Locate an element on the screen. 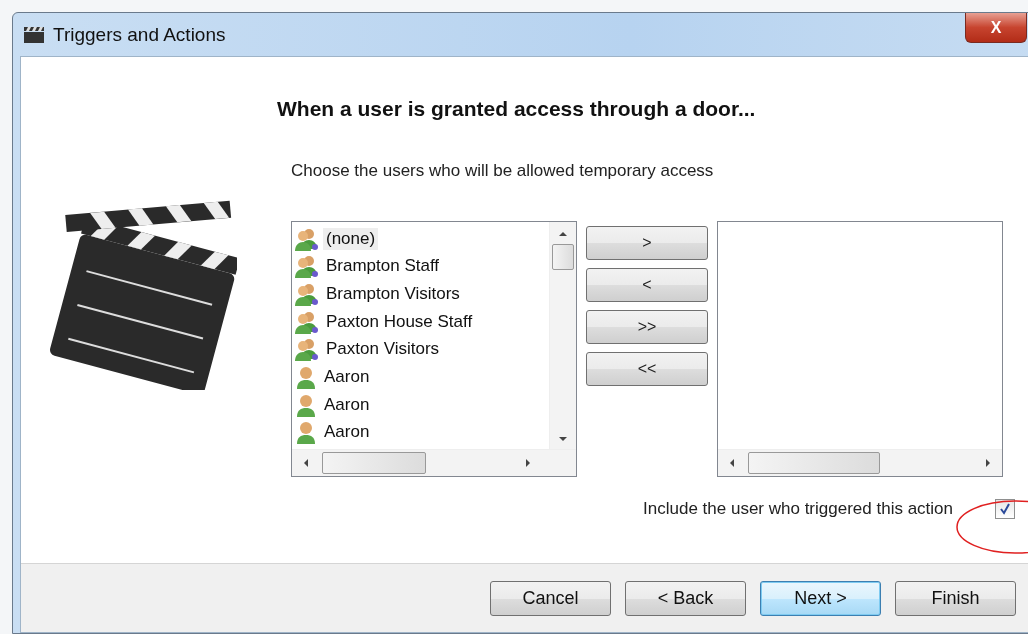  move-button: > is located at coordinates (647, 243).